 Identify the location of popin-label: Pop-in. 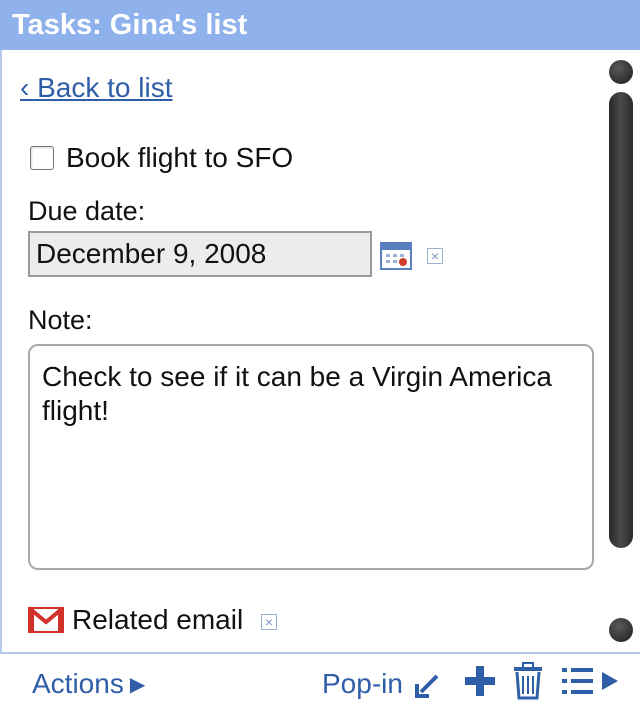
(362, 683).